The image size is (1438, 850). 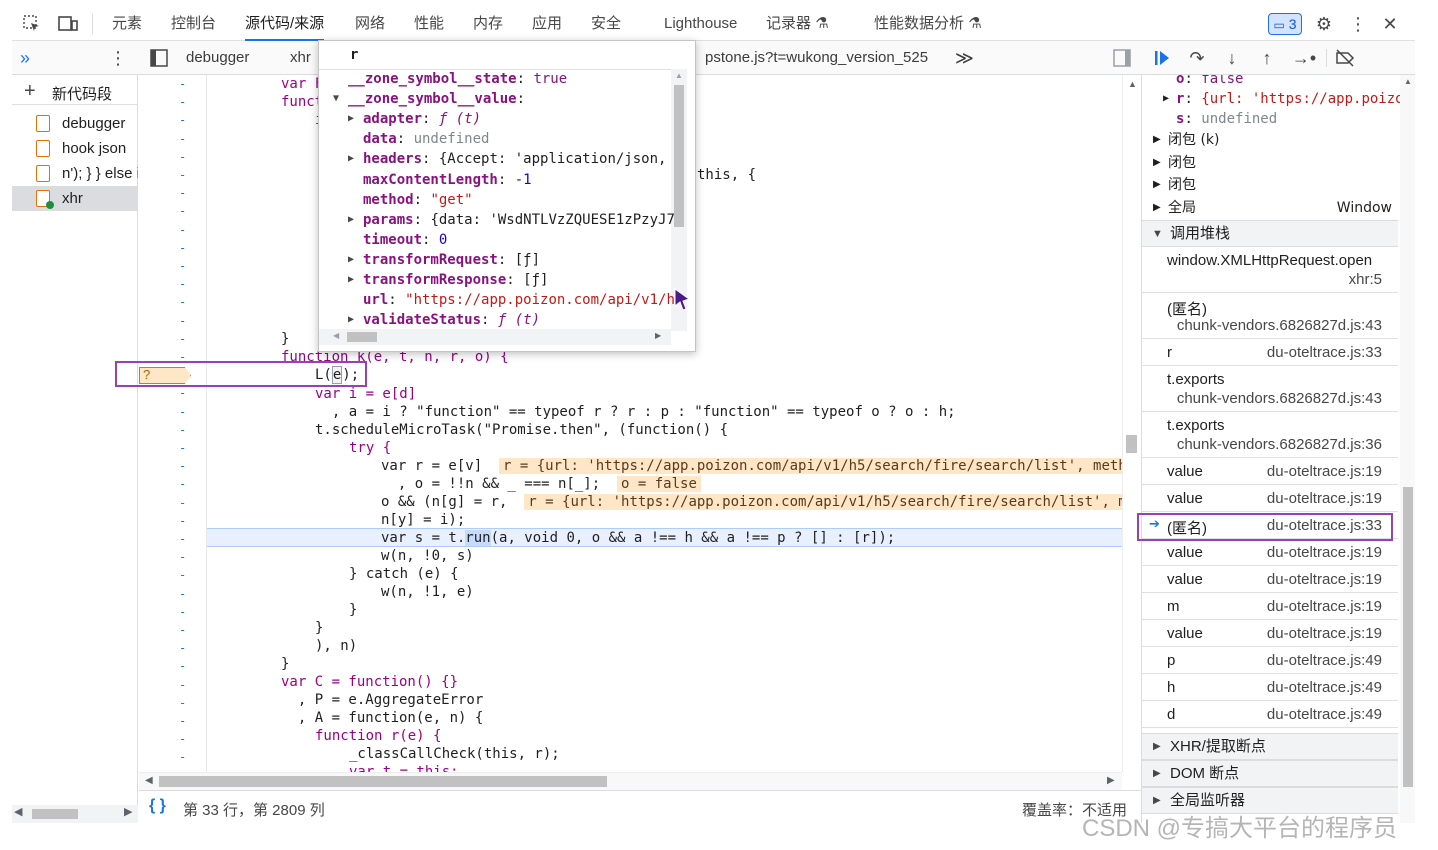 I want to click on scope-variable-row: ▶ r: {url: 'https://app.poizo, so click(x=1289, y=99).